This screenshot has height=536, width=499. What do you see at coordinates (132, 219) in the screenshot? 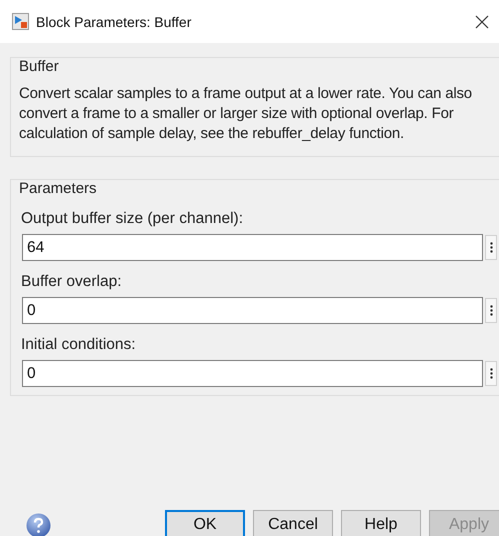
I see `field-label: Output buffer size (per channel):` at bounding box center [132, 219].